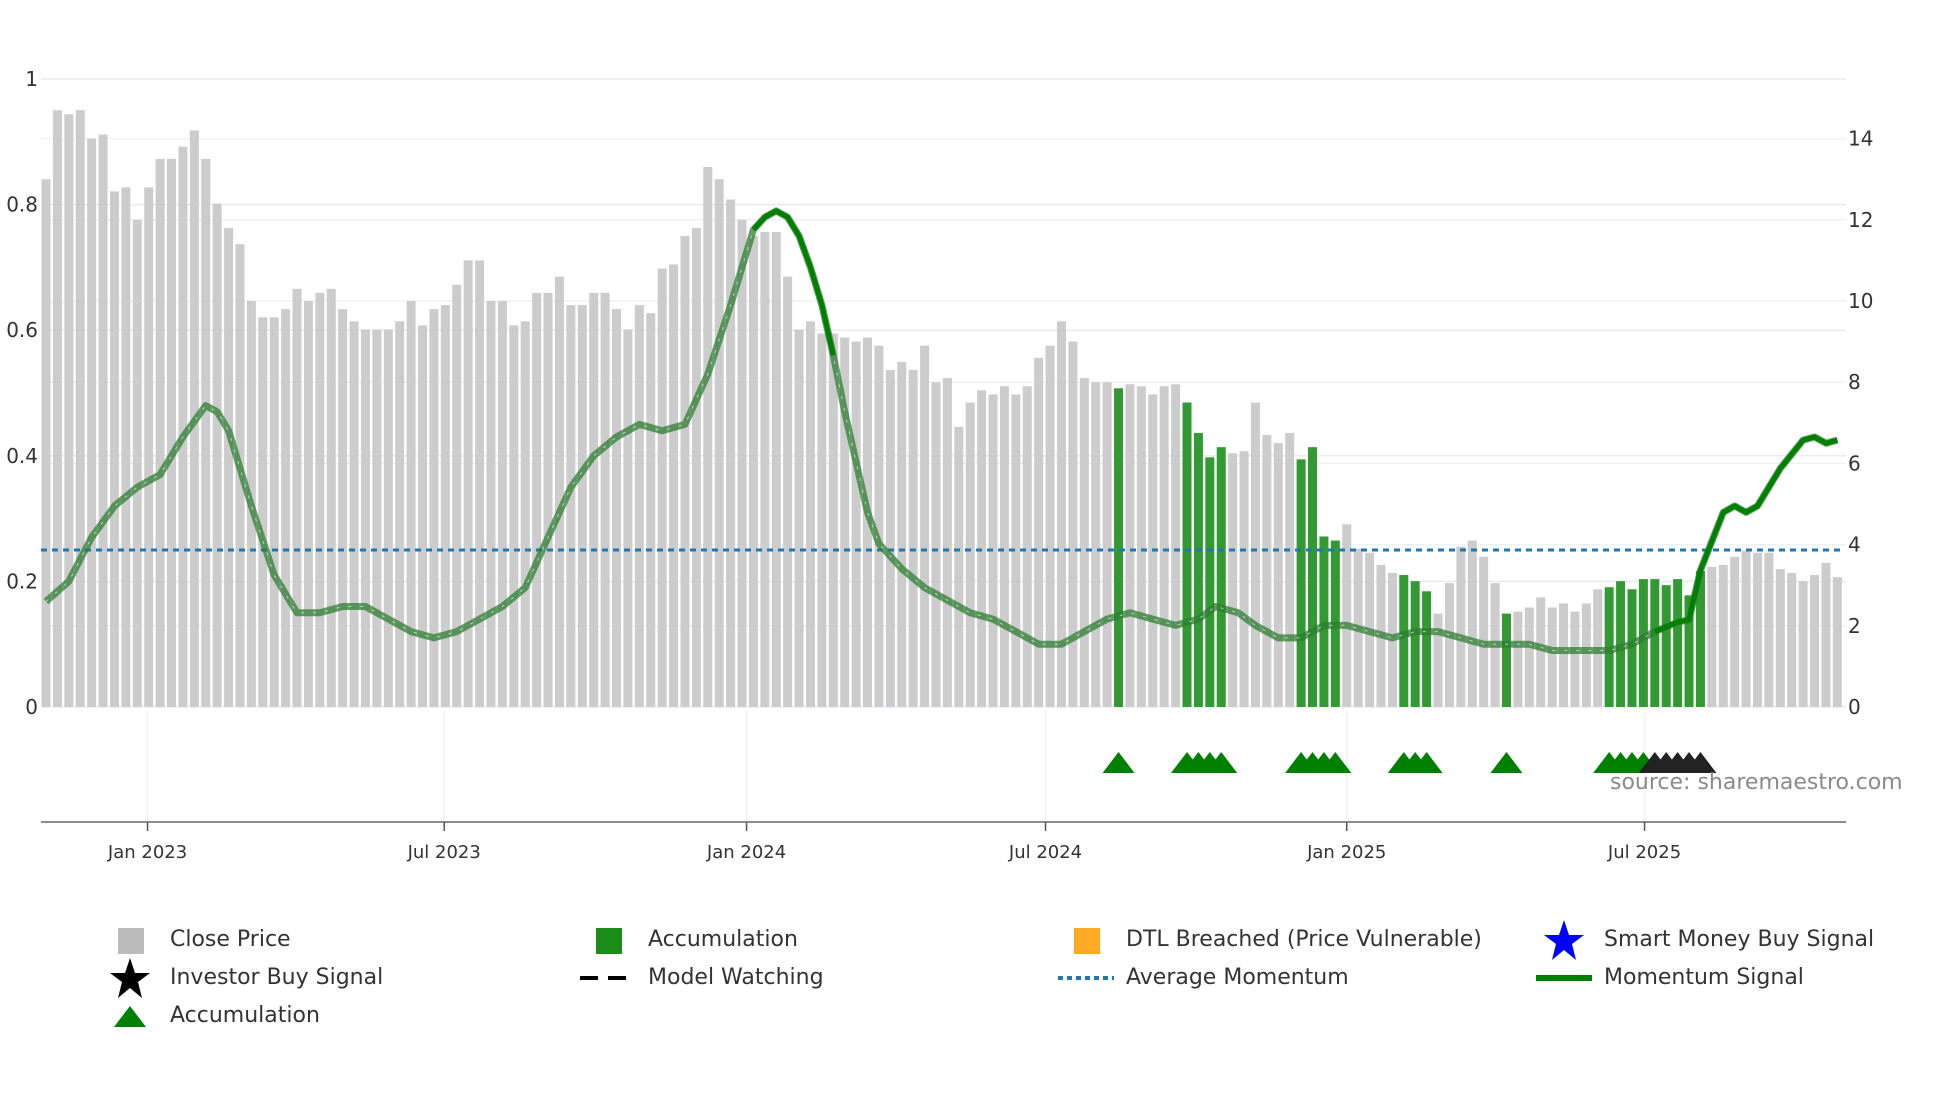  What do you see at coordinates (1854, 626) in the screenshot?
I see `right-tick-label: 2` at bounding box center [1854, 626].